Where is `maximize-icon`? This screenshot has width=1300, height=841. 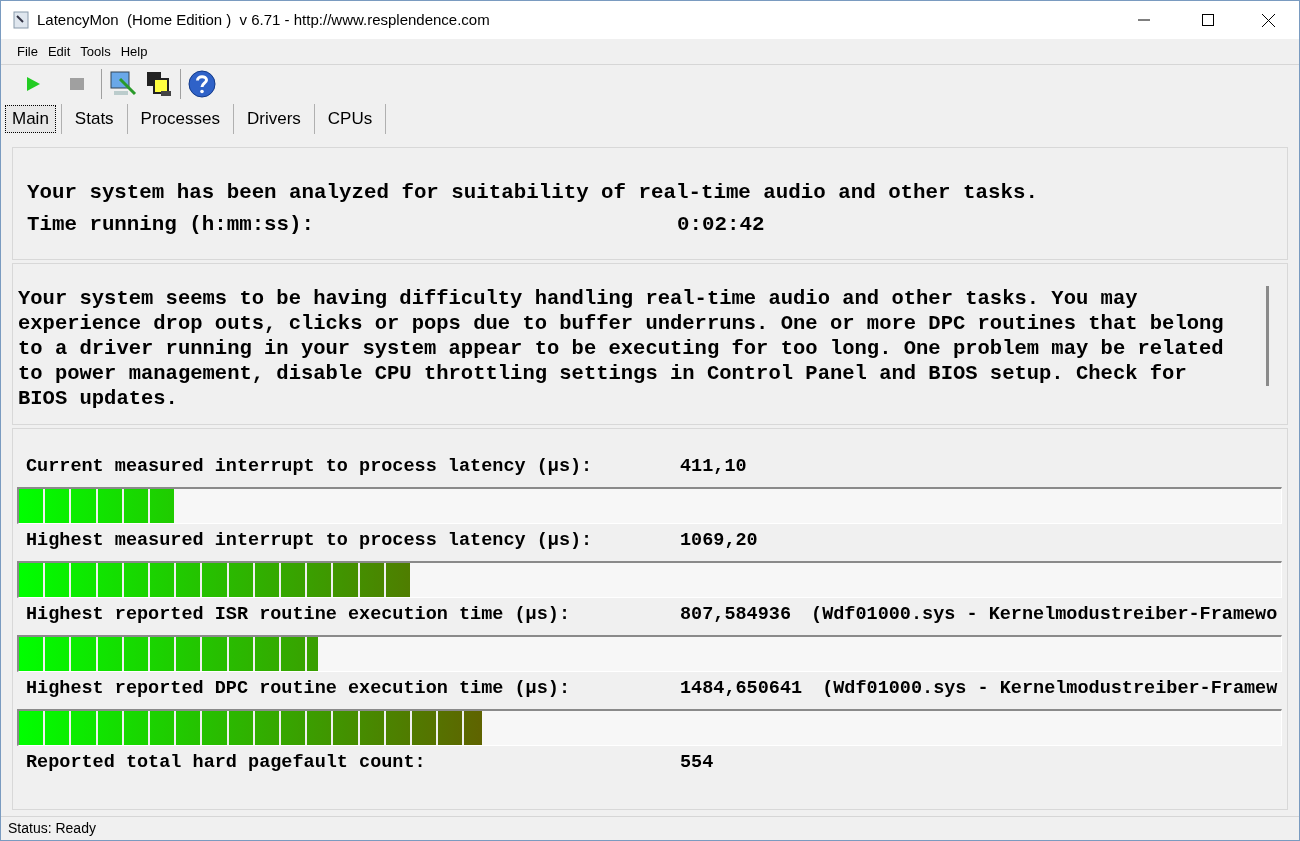 maximize-icon is located at coordinates (1208, 19).